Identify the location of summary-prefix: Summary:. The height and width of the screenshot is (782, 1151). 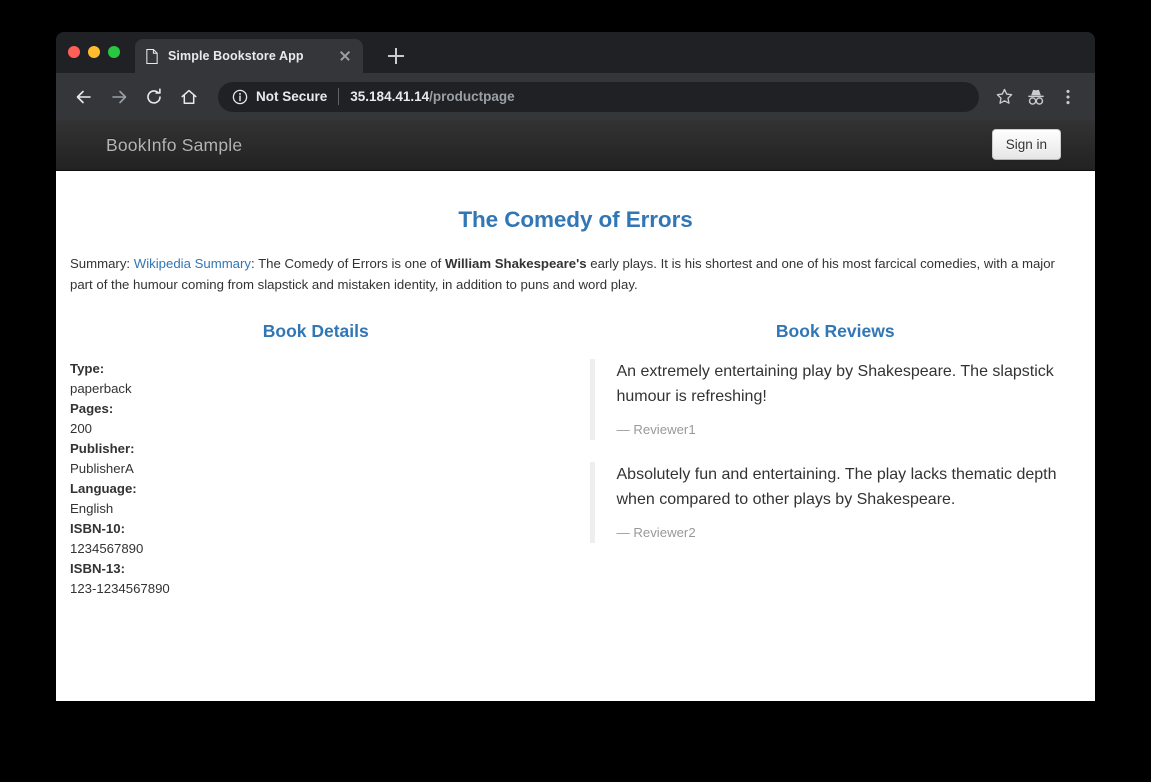
(102, 263).